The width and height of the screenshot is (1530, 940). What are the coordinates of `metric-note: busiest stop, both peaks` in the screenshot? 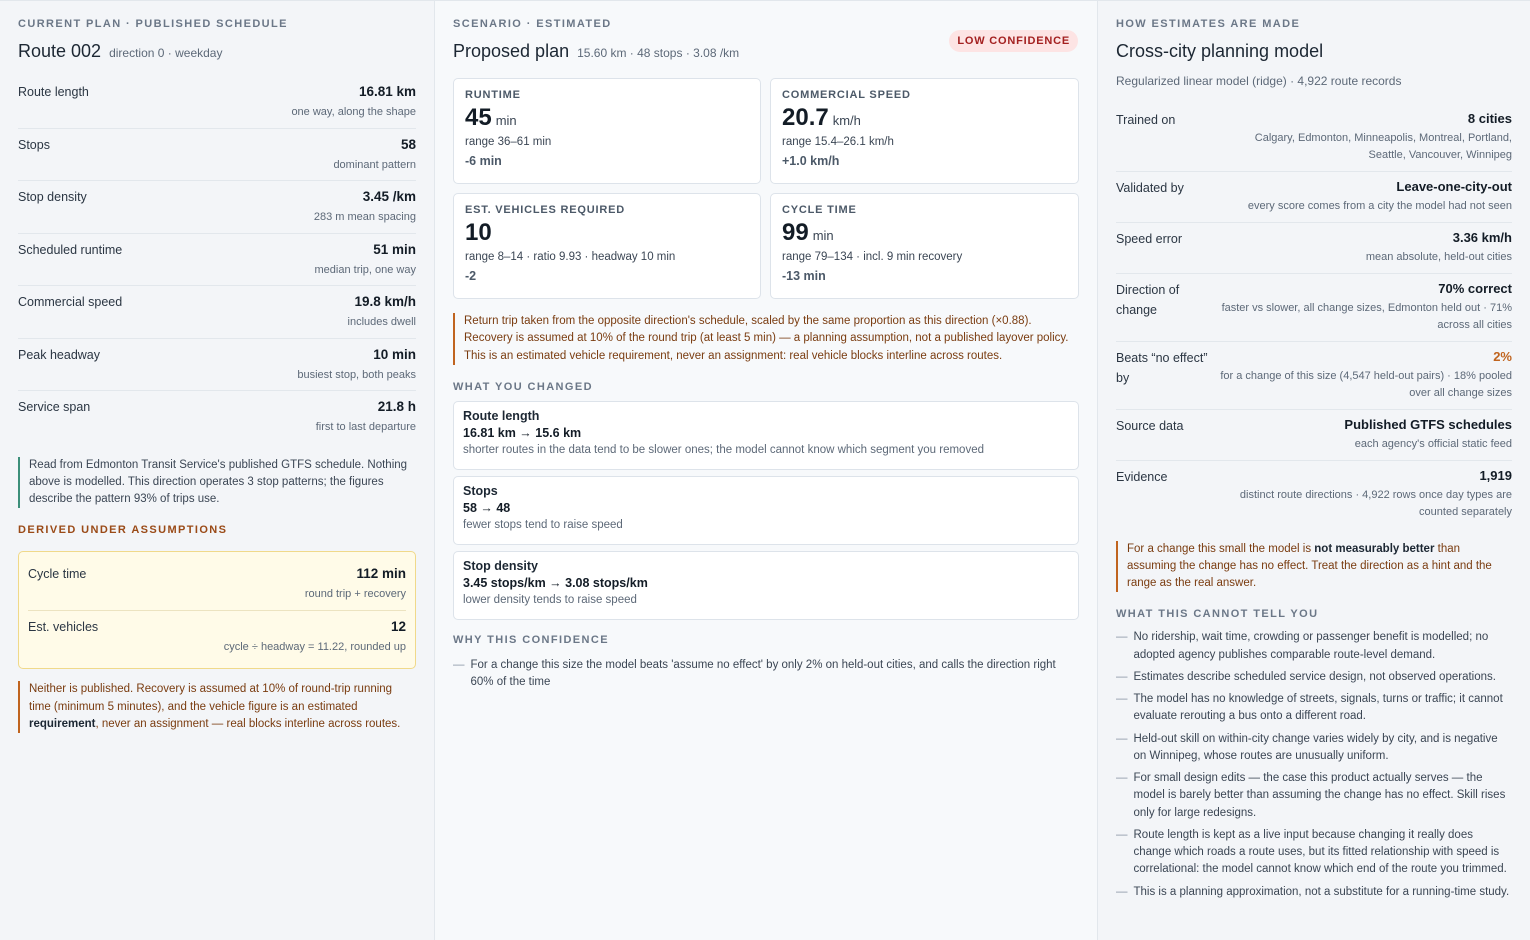 It's located at (356, 374).